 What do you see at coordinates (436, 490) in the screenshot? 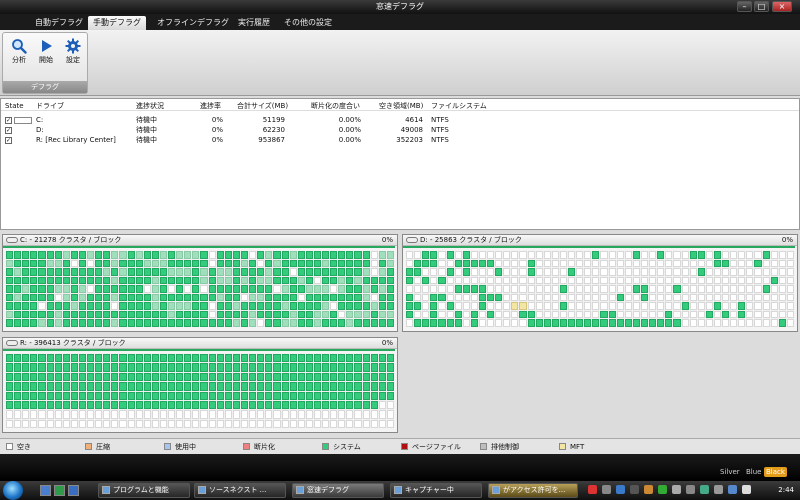
I see `taskbar-item: キャプチャー中` at bounding box center [436, 490].